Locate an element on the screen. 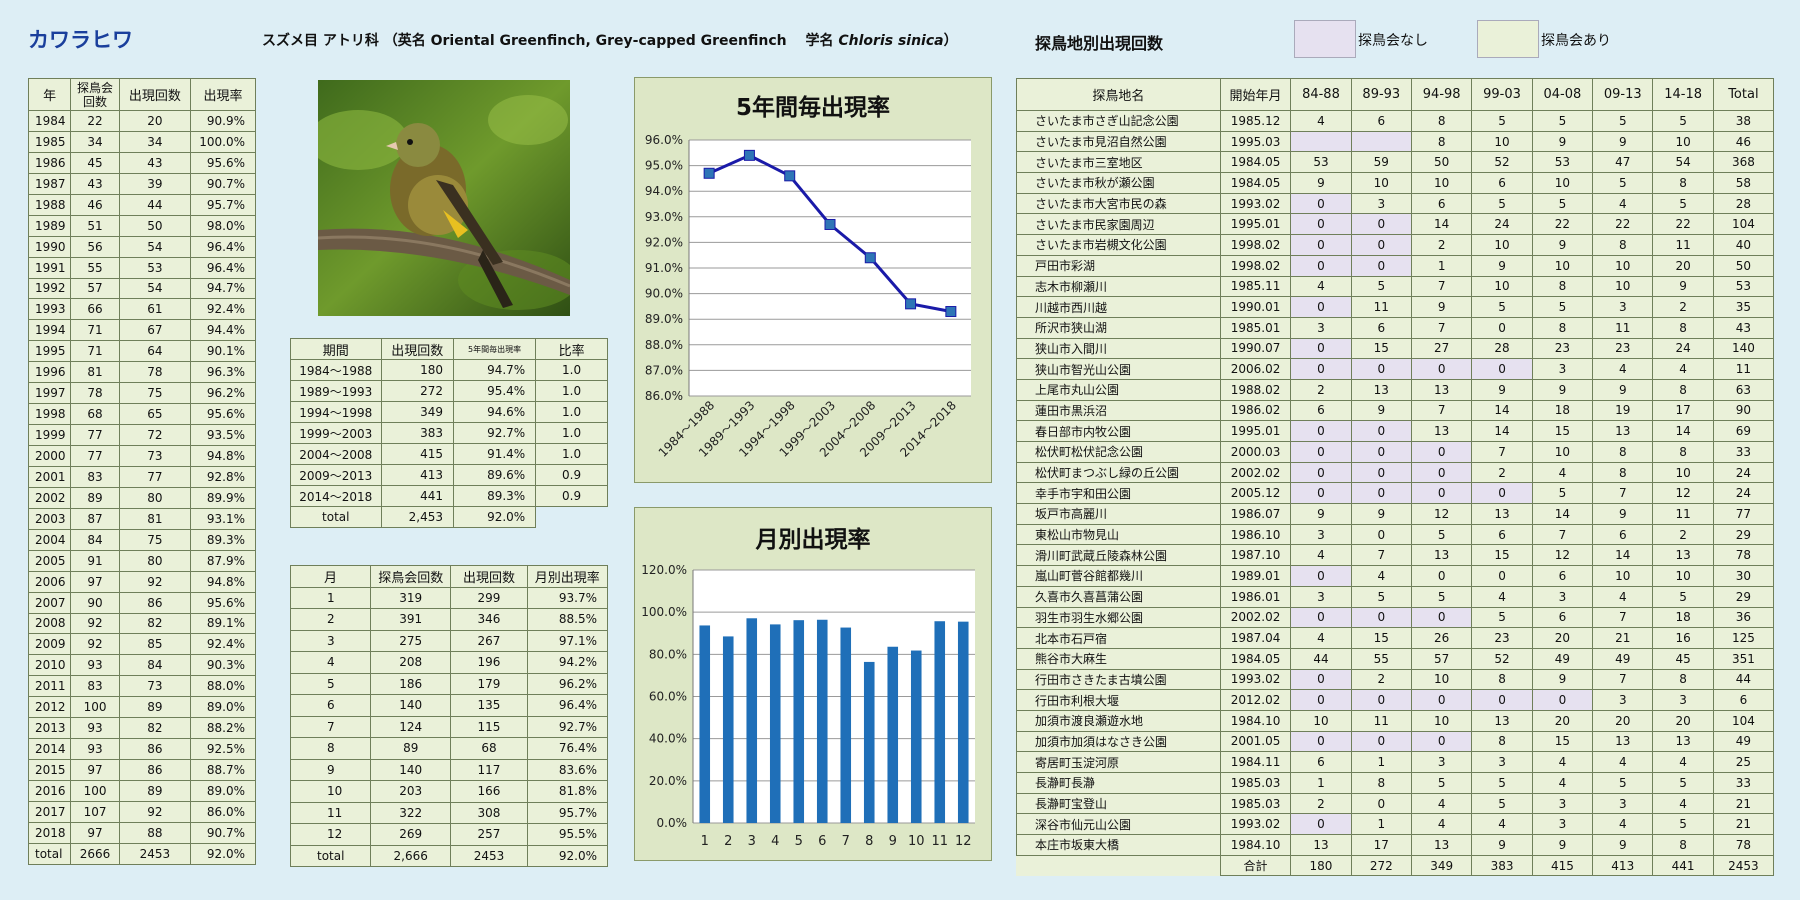  table-row: 1992 57 54 94.7% is located at coordinates (142, 288).